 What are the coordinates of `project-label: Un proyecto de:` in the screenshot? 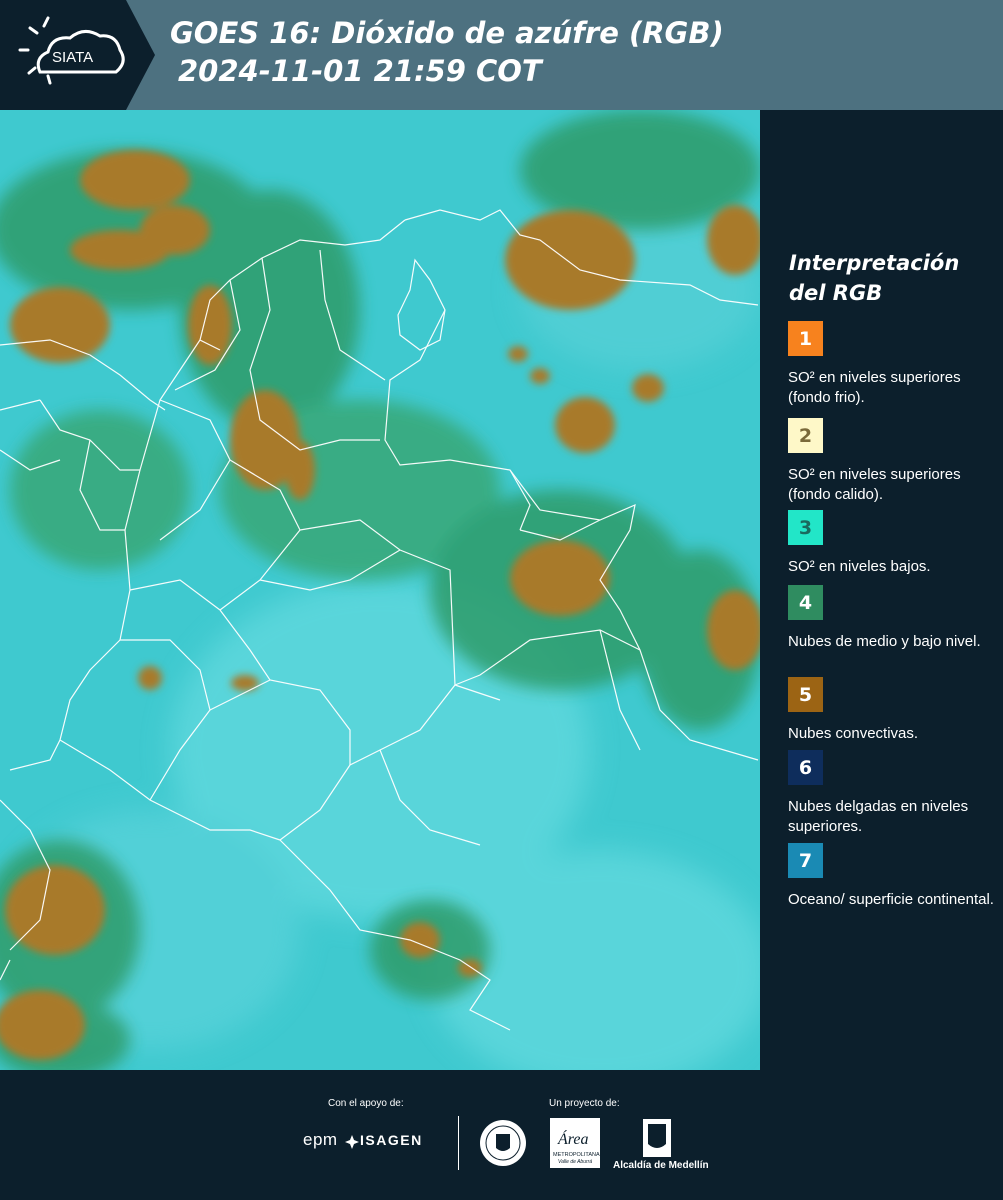 It's located at (584, 1103).